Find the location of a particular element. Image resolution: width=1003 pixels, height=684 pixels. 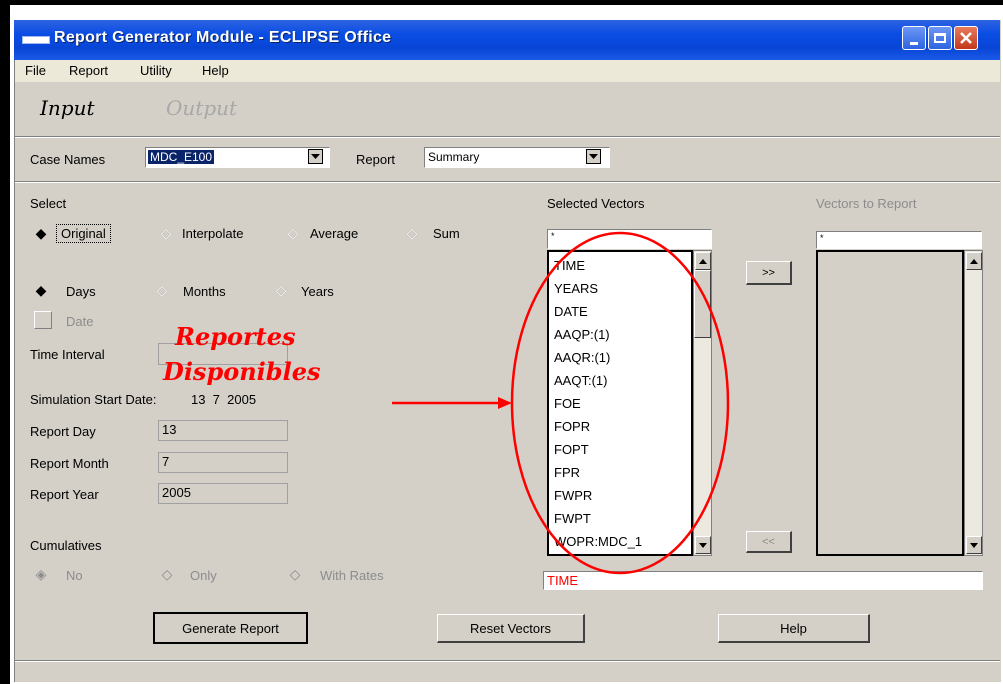

sim-start-value: 13 7 2005 is located at coordinates (224, 399).